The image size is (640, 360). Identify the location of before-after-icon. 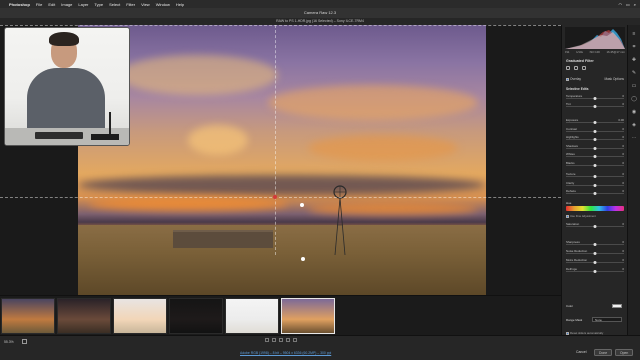
(267, 340).